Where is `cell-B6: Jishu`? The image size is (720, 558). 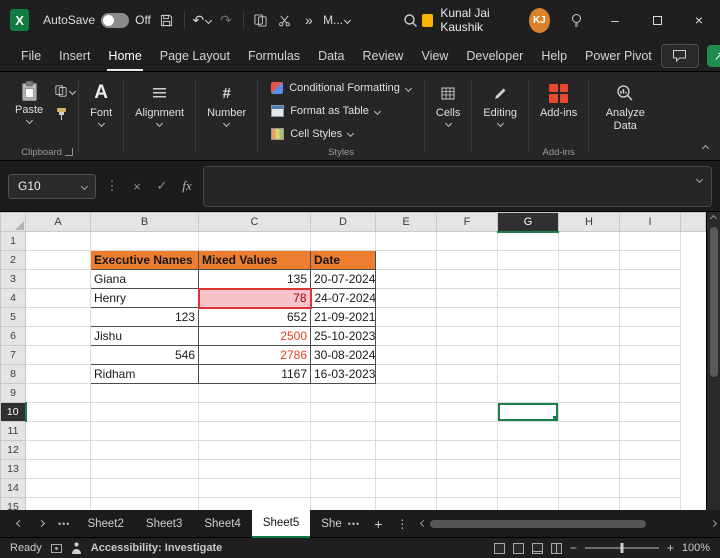
cell-B6: Jishu is located at coordinates (144, 336).